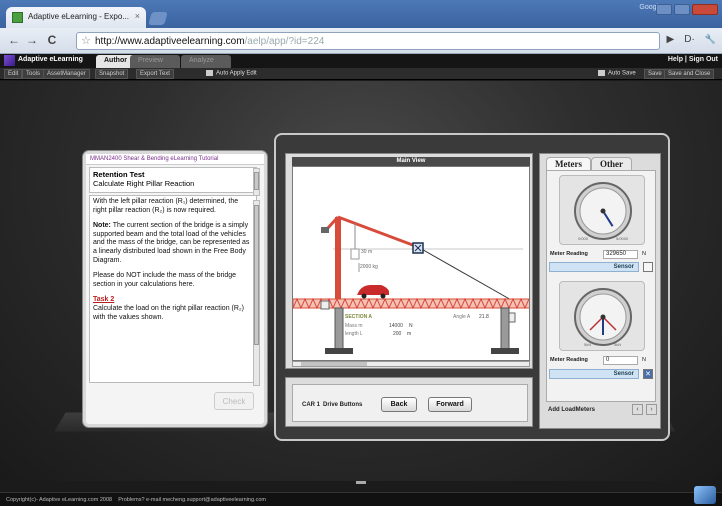 This screenshot has height=506, width=722. Describe the element at coordinates (409, 334) in the screenshot. I see `length-unit: m` at that location.